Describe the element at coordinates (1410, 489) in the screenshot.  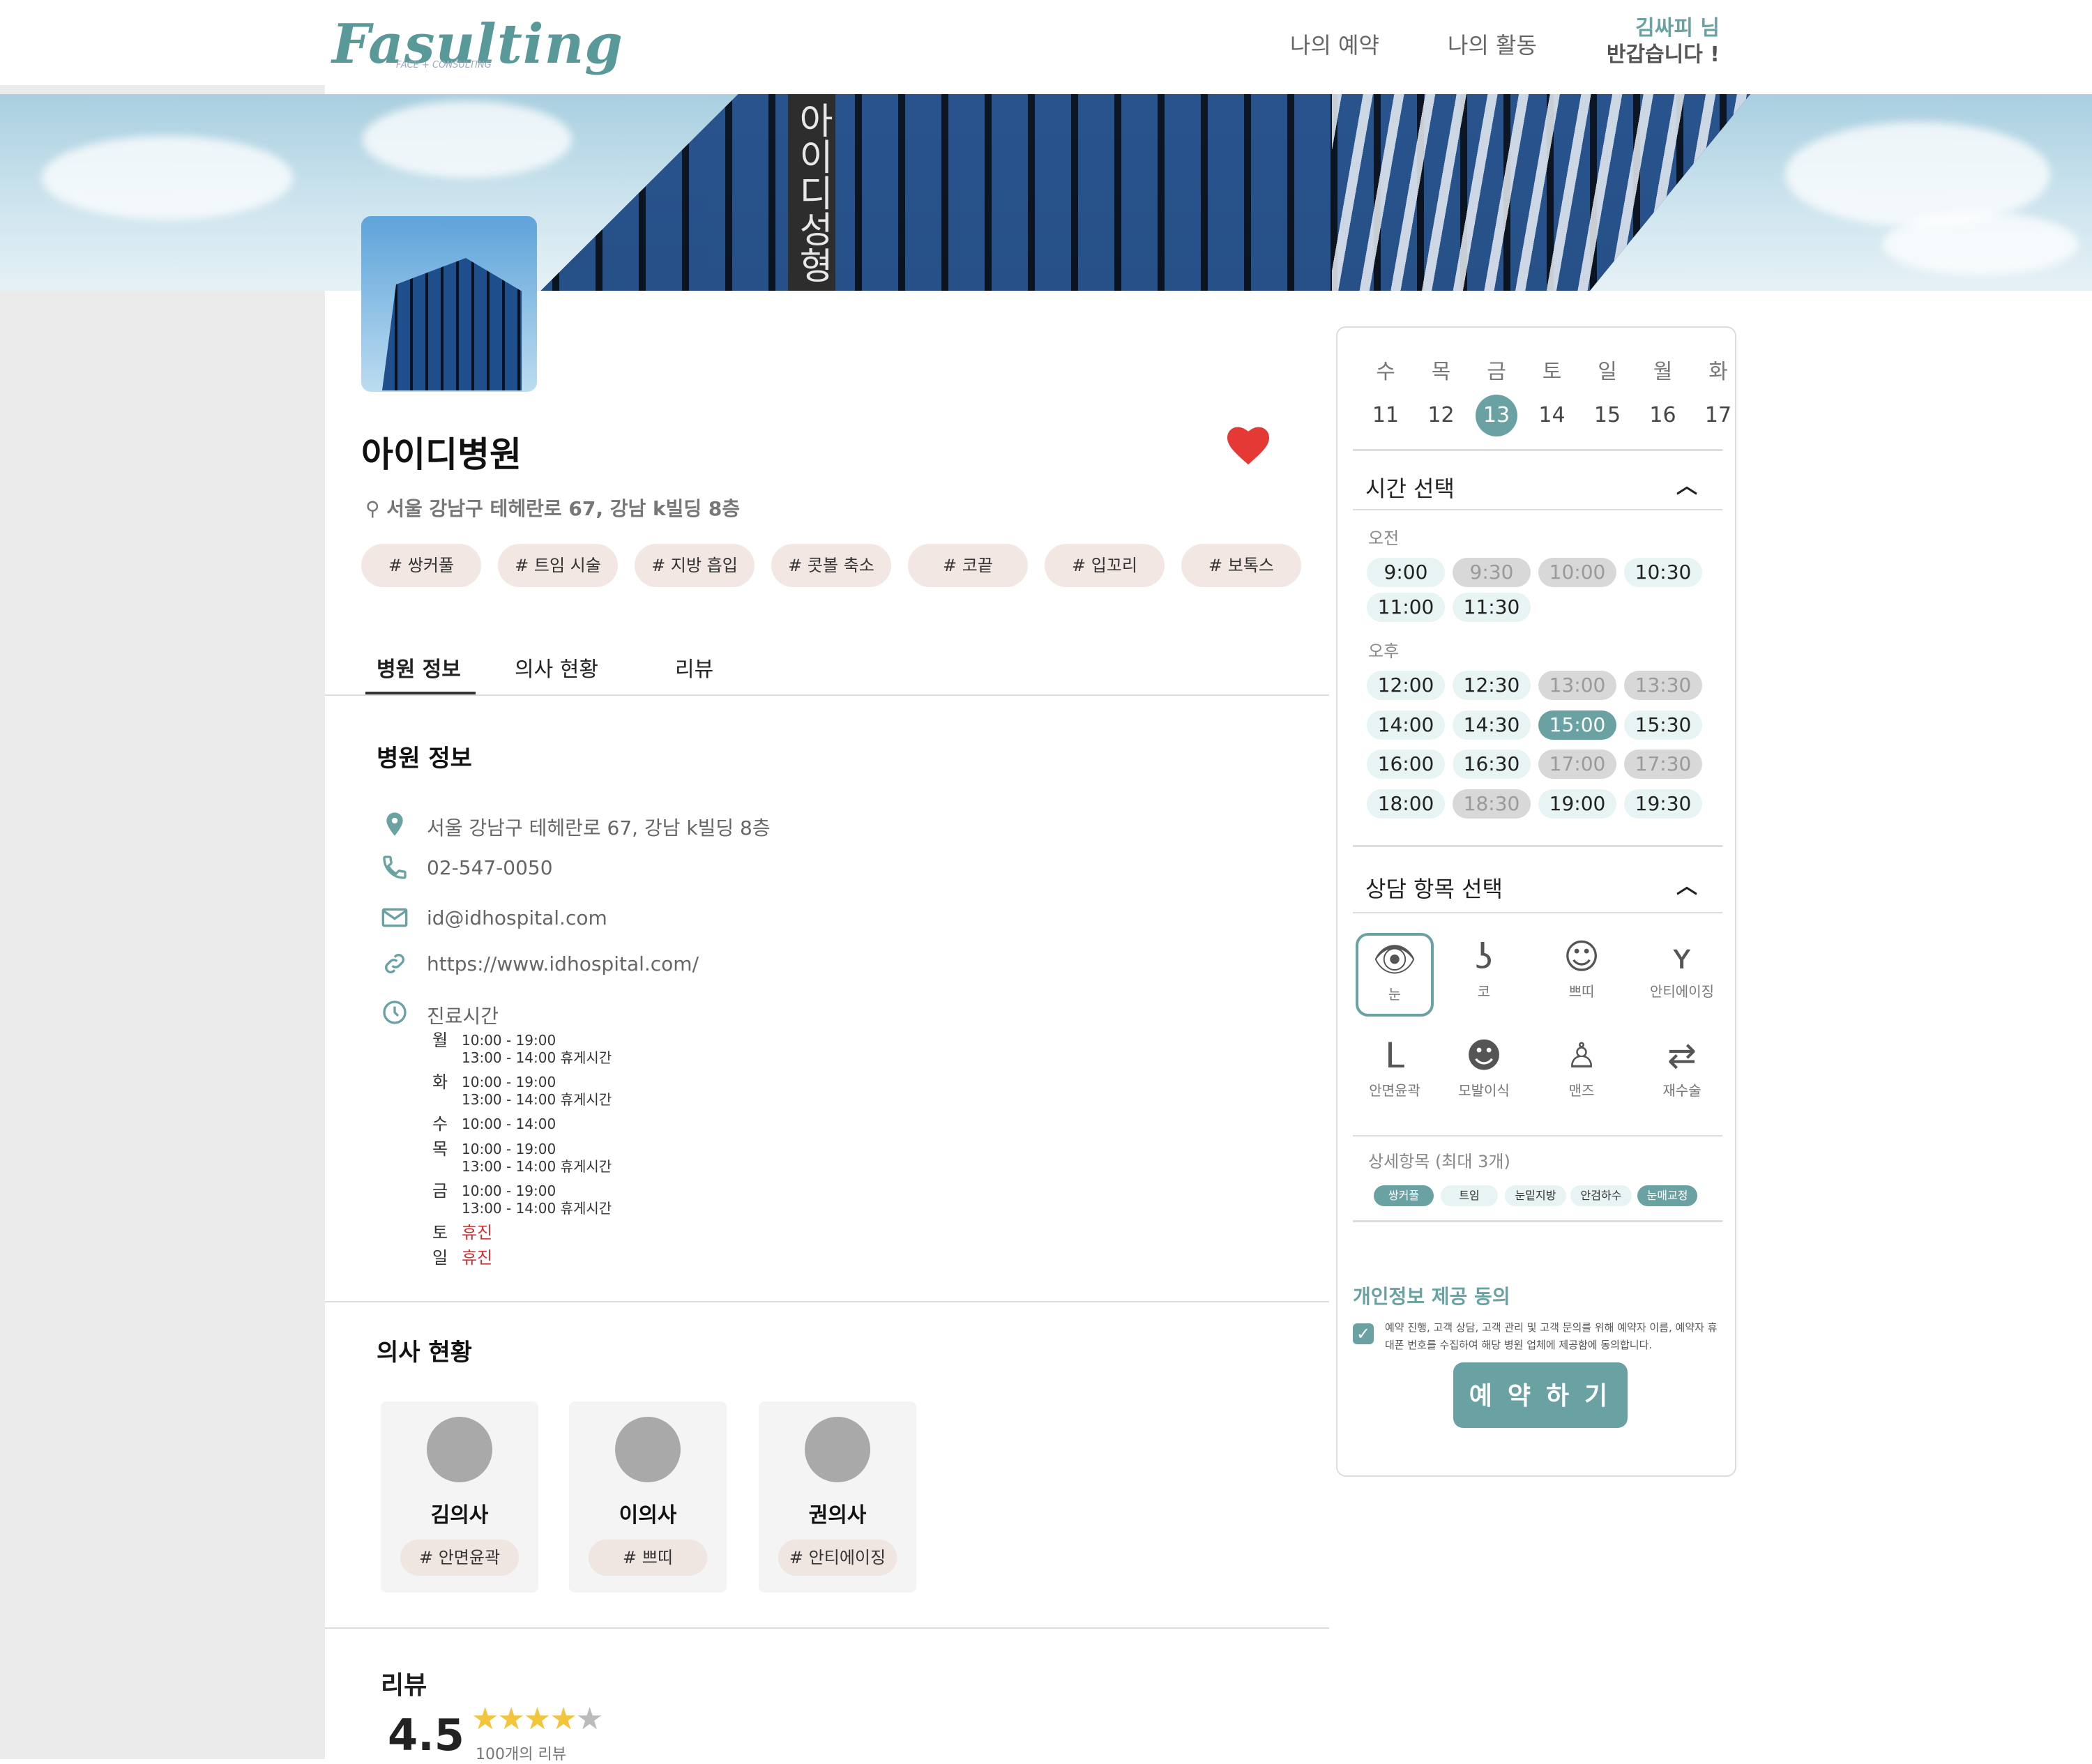
I see `time-section-title: 시간 선택` at that location.